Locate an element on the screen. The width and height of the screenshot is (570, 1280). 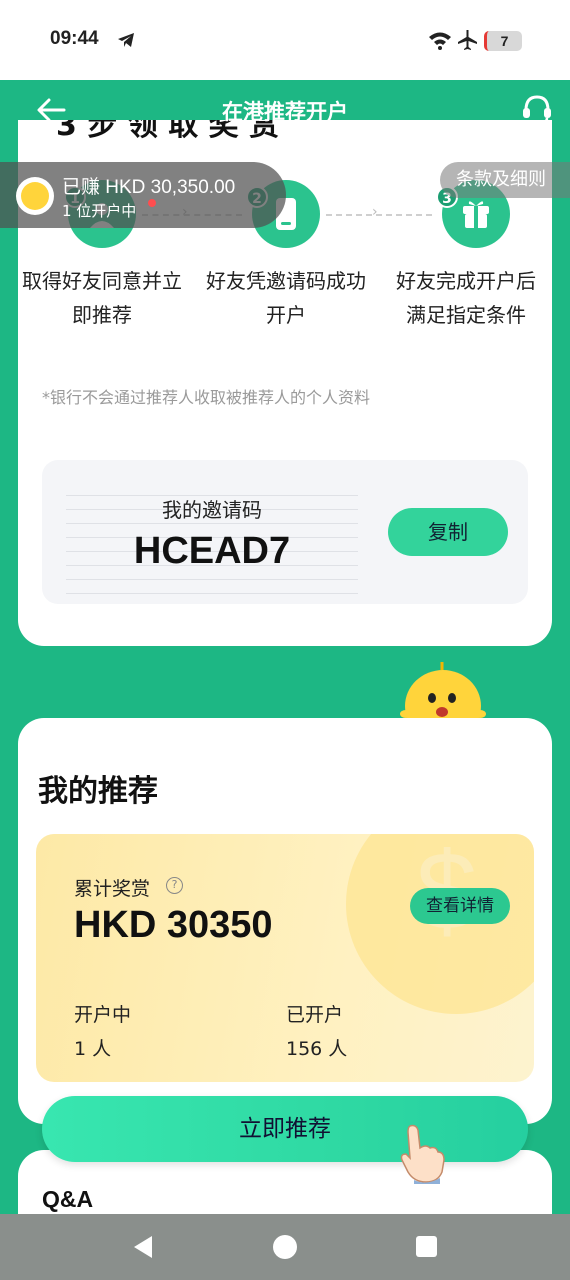
invite-code-box: 我的邀请码 HCEAD7 复制 is located at coordinates (285, 532).